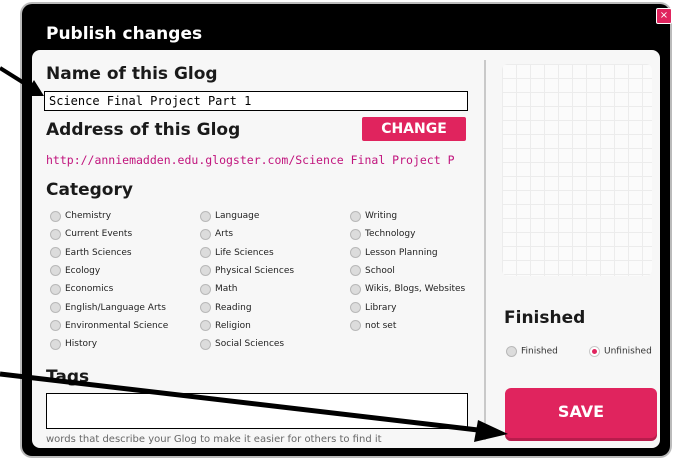 The image size is (681, 463). I want to click on finished-heading: Finished, so click(545, 318).